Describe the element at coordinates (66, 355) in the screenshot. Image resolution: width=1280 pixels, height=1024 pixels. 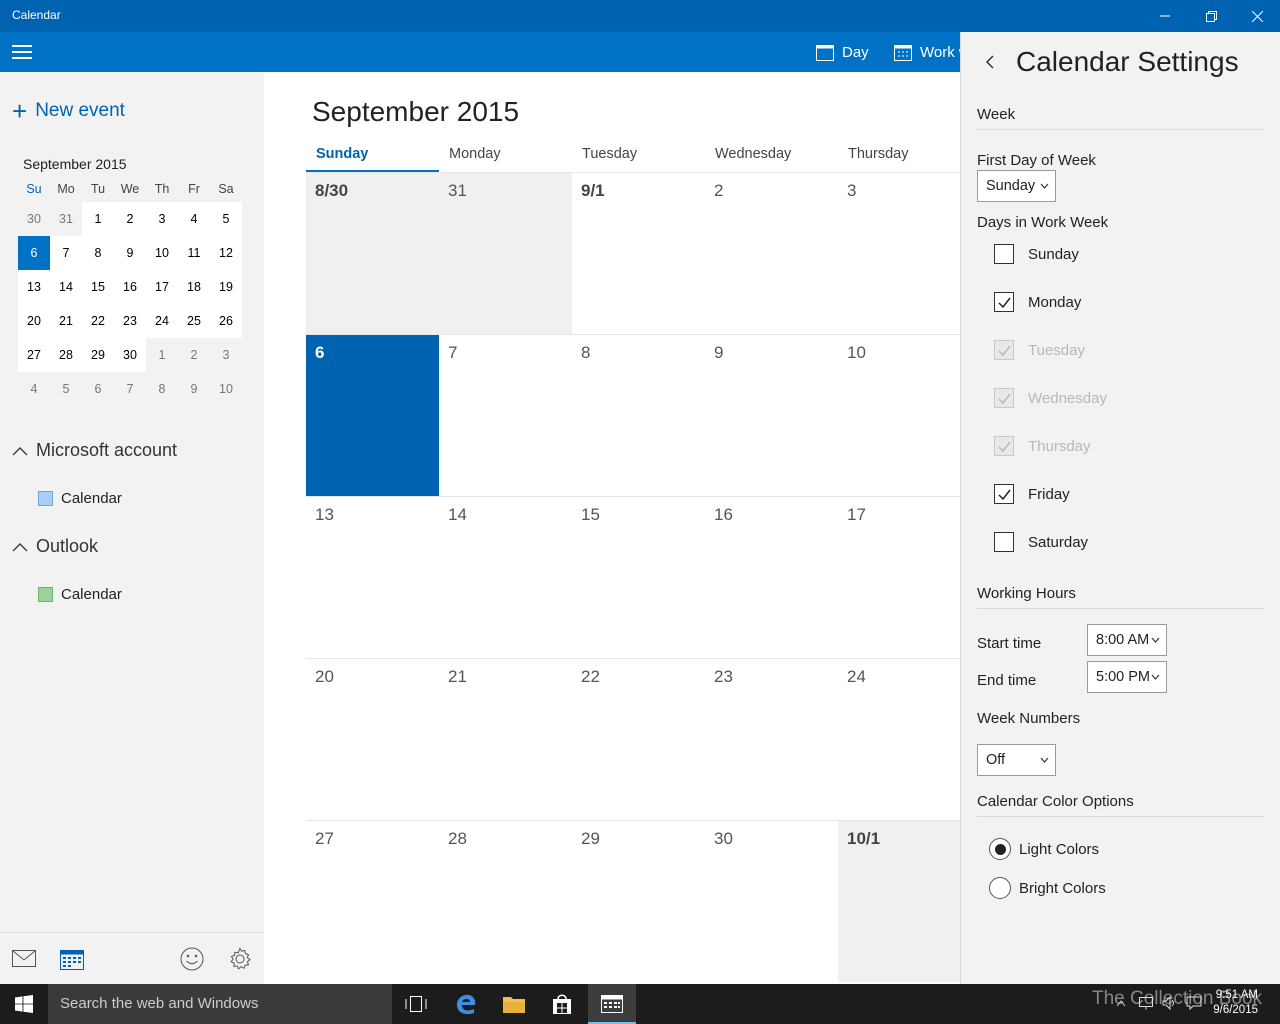
I see `mini-day: 28` at that location.